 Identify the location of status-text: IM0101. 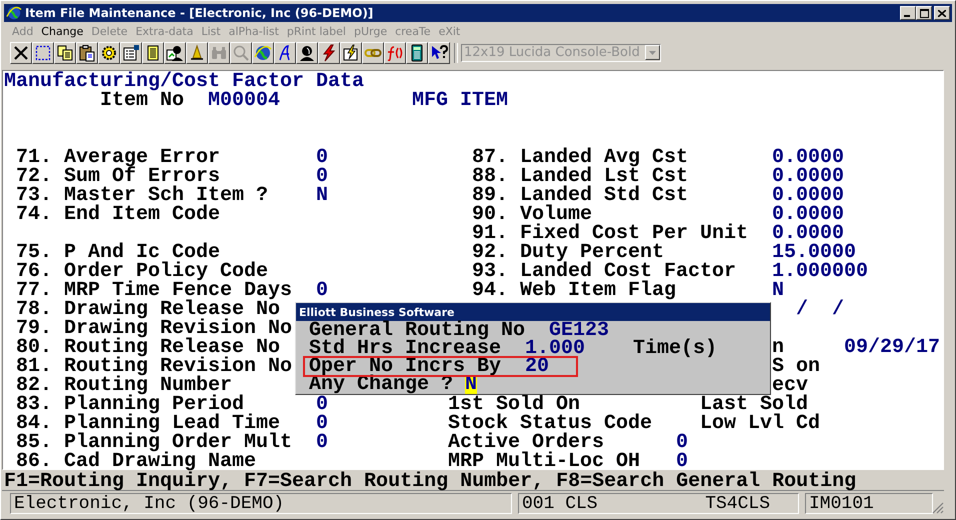
(841, 504).